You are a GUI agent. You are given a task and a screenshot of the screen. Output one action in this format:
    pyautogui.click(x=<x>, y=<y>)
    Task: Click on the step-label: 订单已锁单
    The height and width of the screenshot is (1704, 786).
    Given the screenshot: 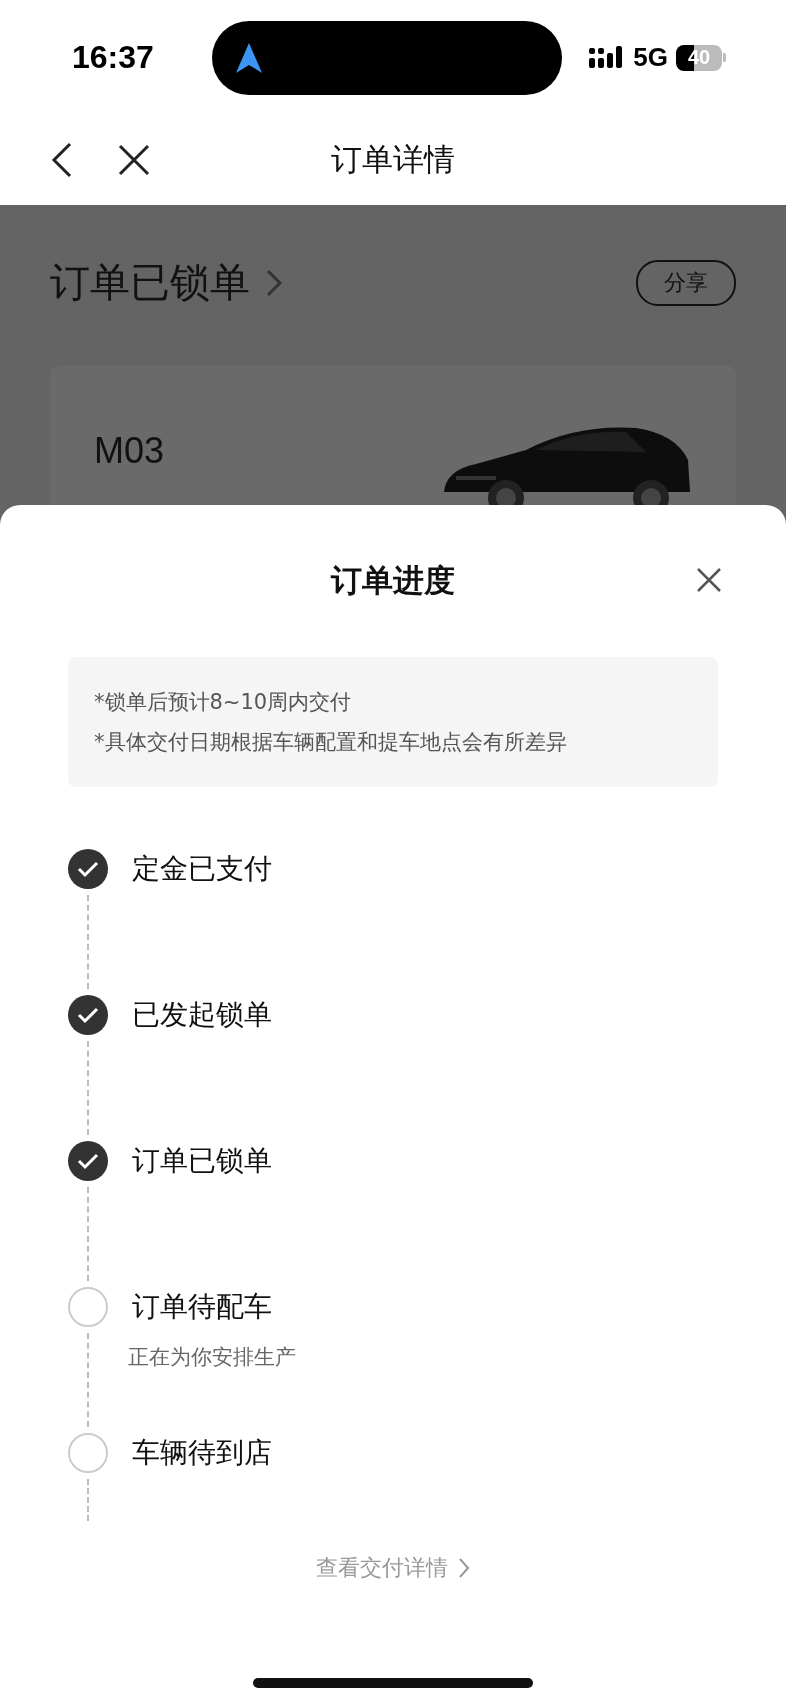 What is the action you would take?
    pyautogui.click(x=202, y=1160)
    